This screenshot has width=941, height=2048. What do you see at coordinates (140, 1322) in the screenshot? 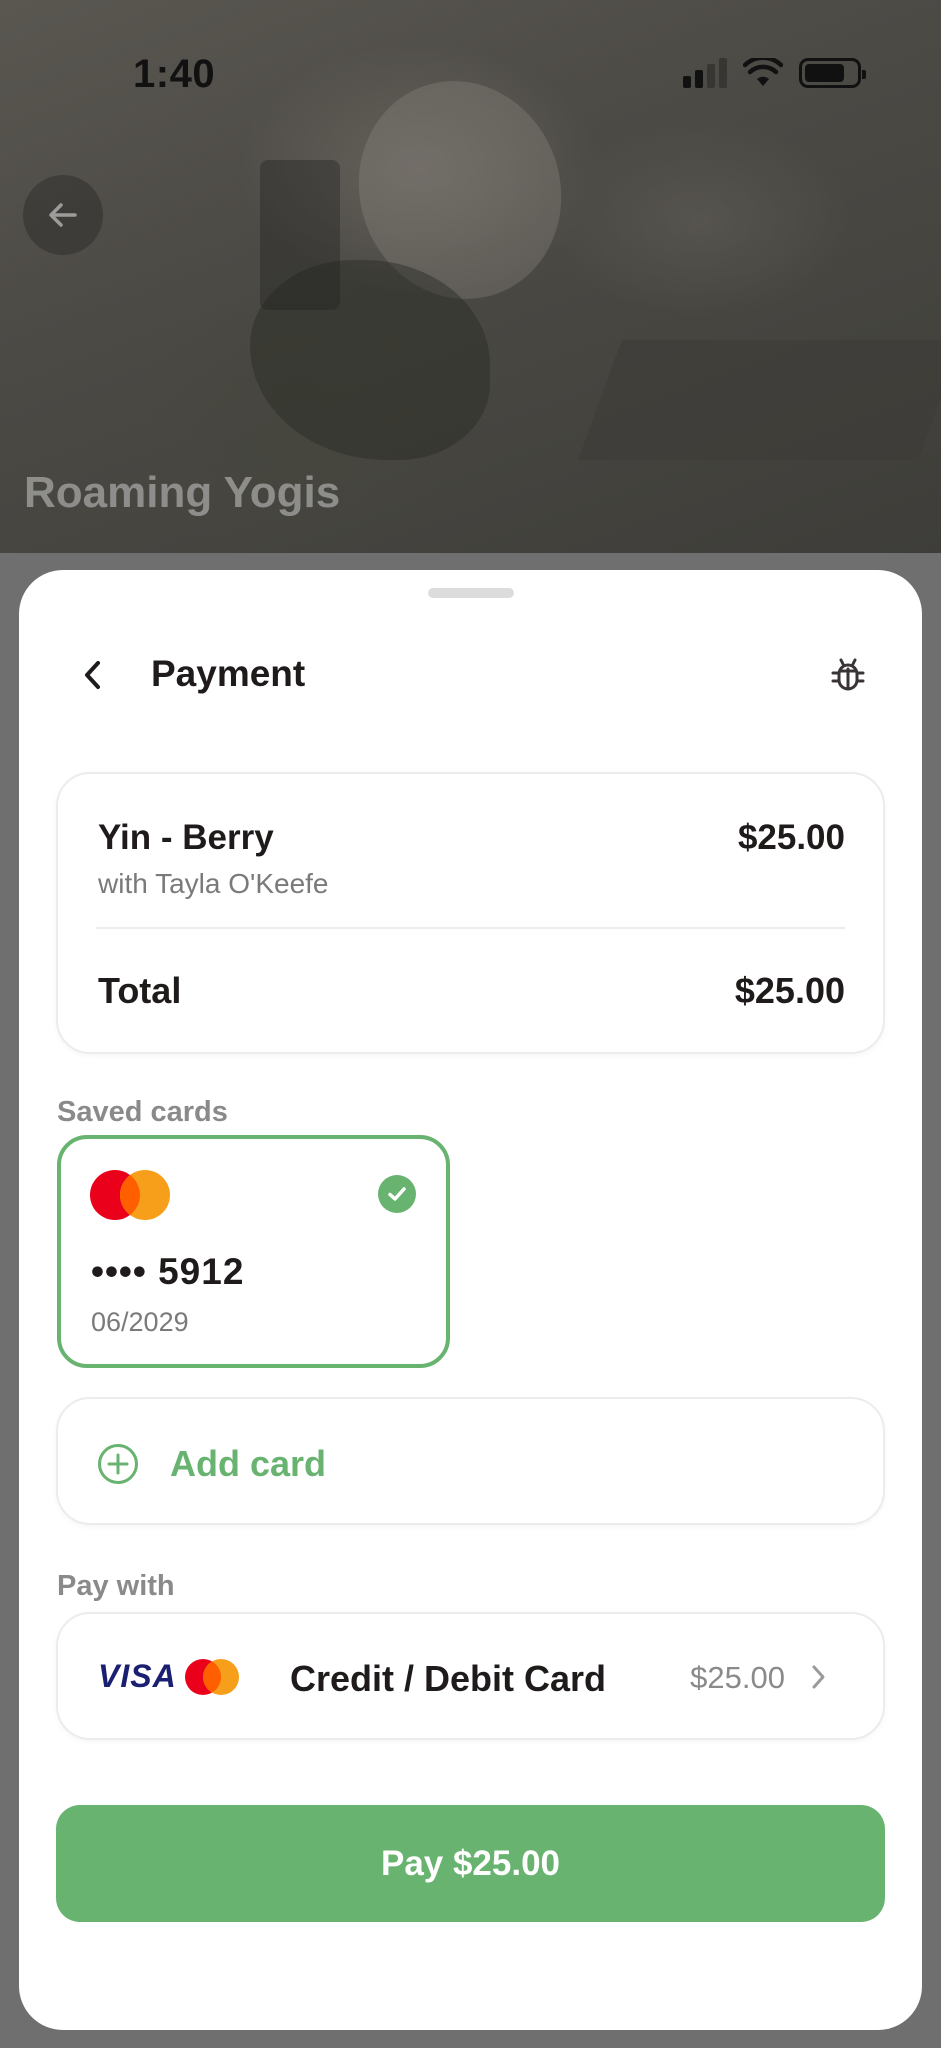
I see `card-expiry: 06/2029` at bounding box center [140, 1322].